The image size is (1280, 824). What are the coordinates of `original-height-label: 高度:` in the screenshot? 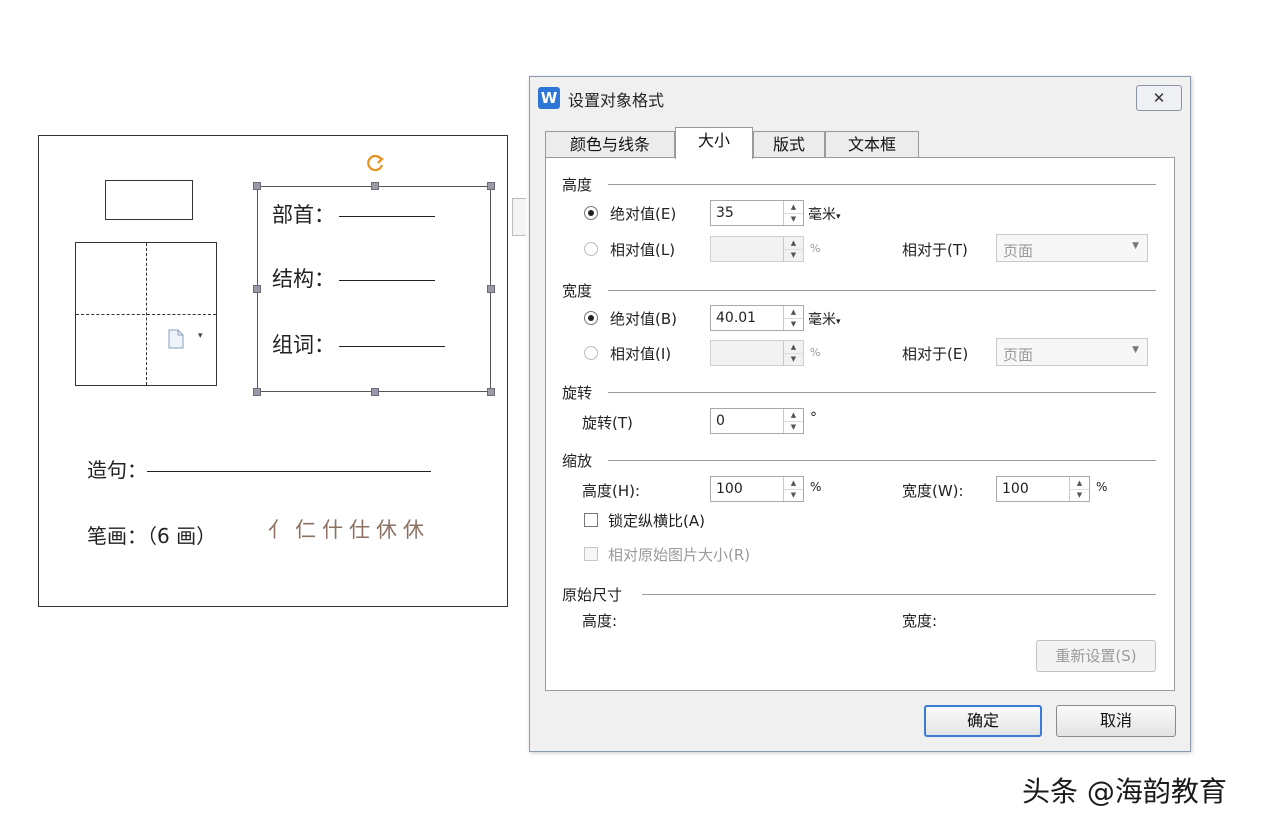 It's located at (600, 621).